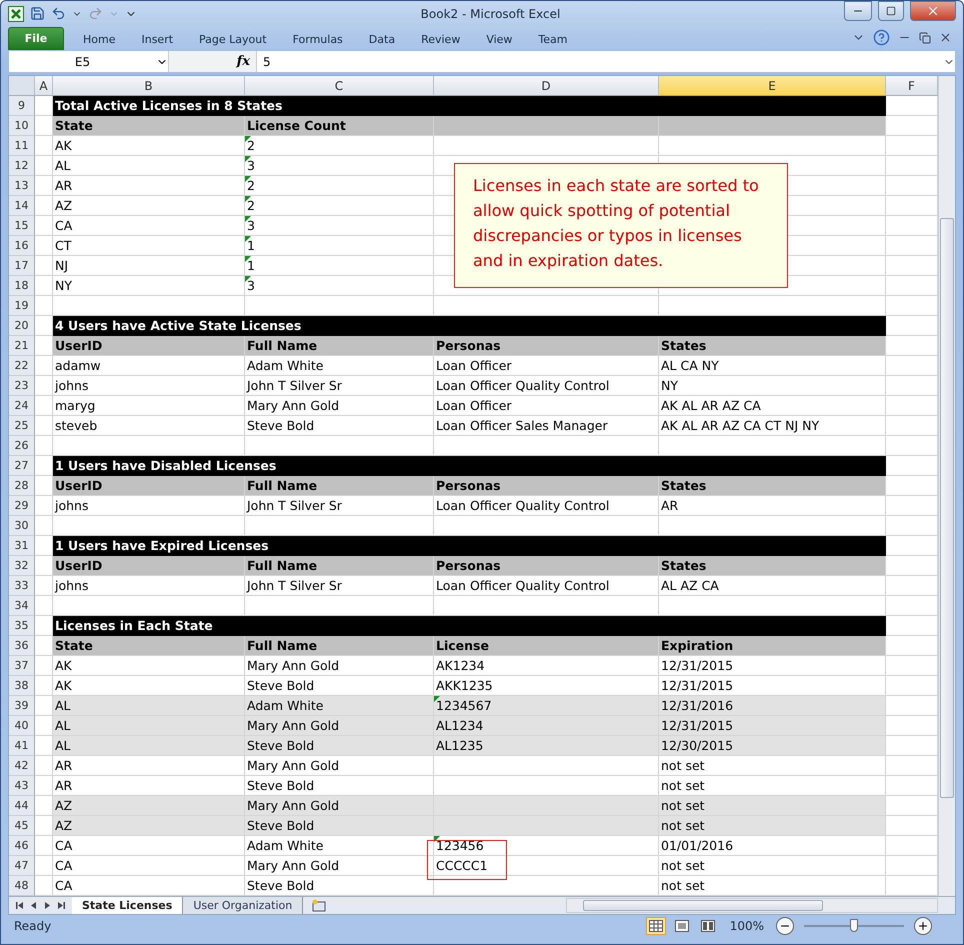 The width and height of the screenshot is (964, 945). I want to click on column-header: F, so click(912, 86).